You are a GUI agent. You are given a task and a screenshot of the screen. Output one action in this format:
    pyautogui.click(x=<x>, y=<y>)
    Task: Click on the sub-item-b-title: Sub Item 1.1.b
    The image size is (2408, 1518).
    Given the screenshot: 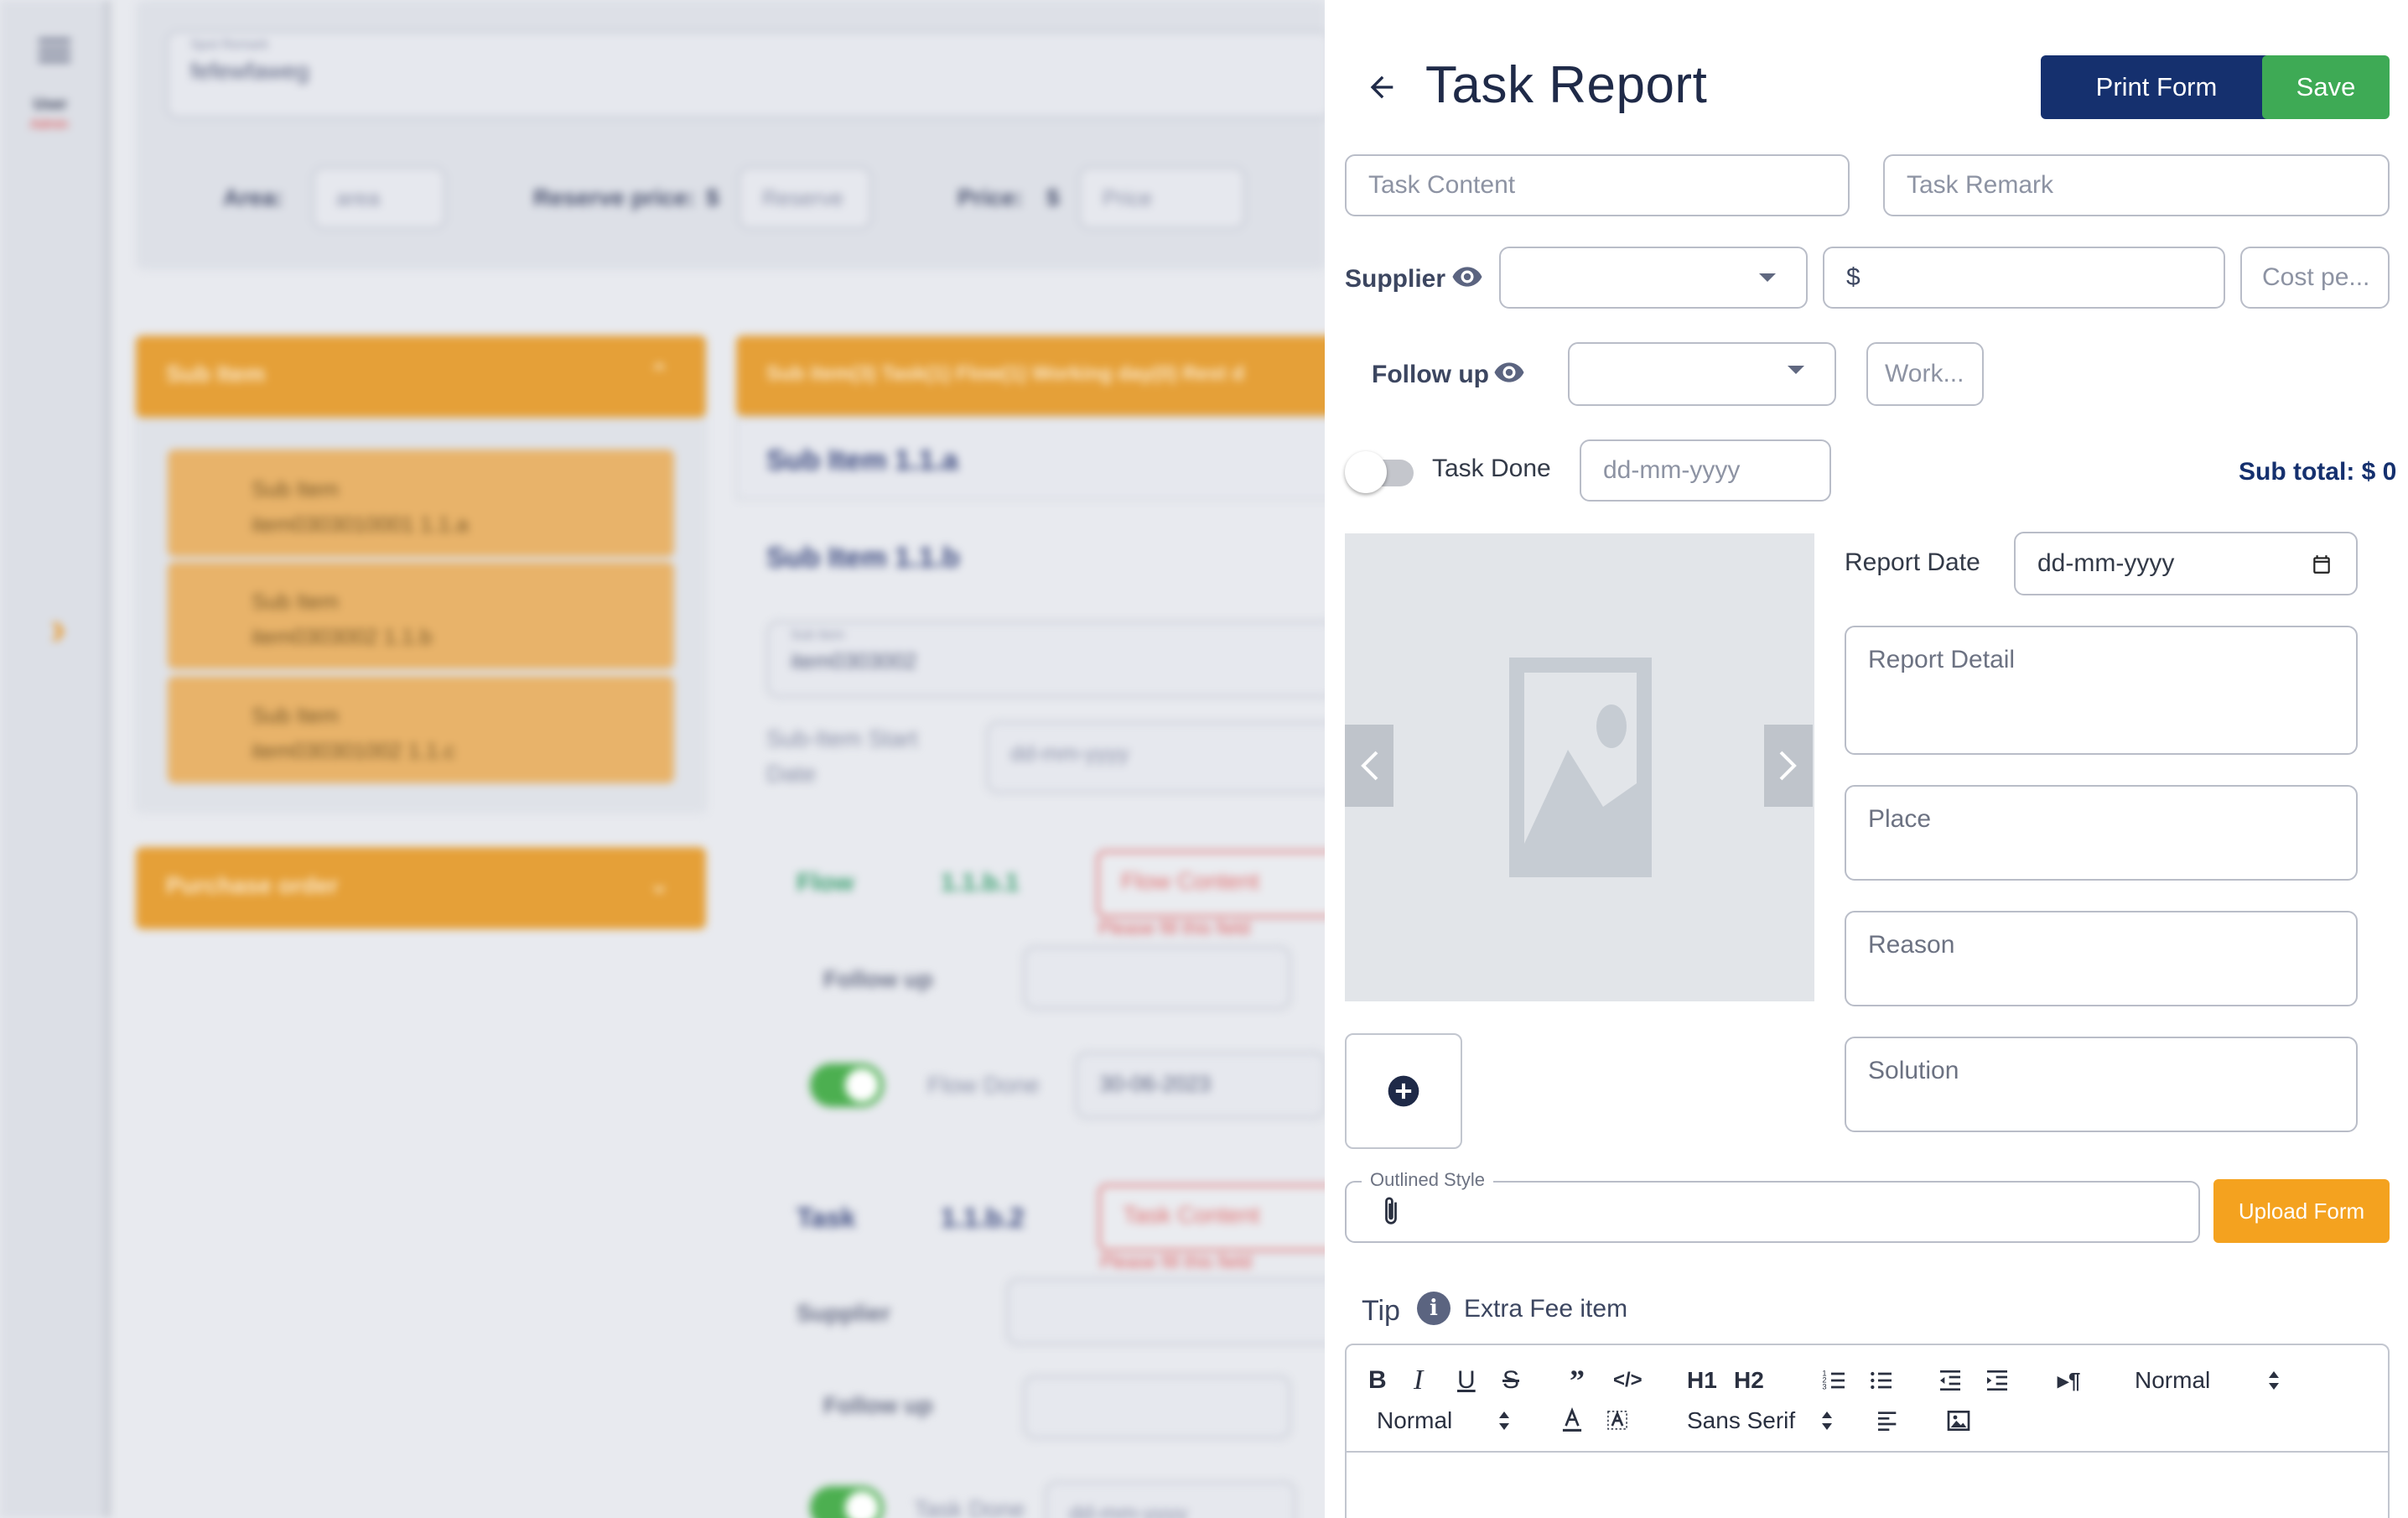 What is the action you would take?
    pyautogui.click(x=863, y=558)
    